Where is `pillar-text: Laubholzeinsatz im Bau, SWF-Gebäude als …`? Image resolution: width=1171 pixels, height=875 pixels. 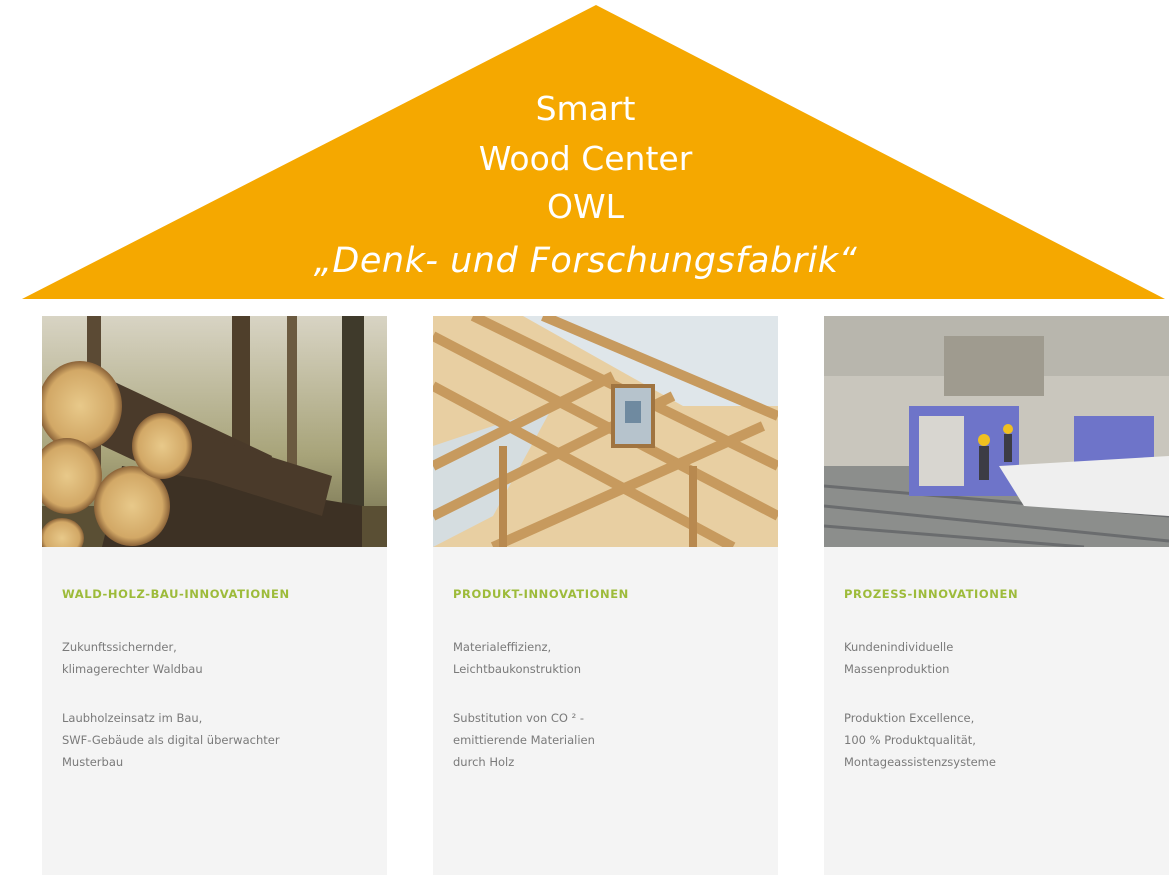 pillar-text: Laubholzeinsatz im Bau, SWF-Gebäude als … is located at coordinates (171, 740).